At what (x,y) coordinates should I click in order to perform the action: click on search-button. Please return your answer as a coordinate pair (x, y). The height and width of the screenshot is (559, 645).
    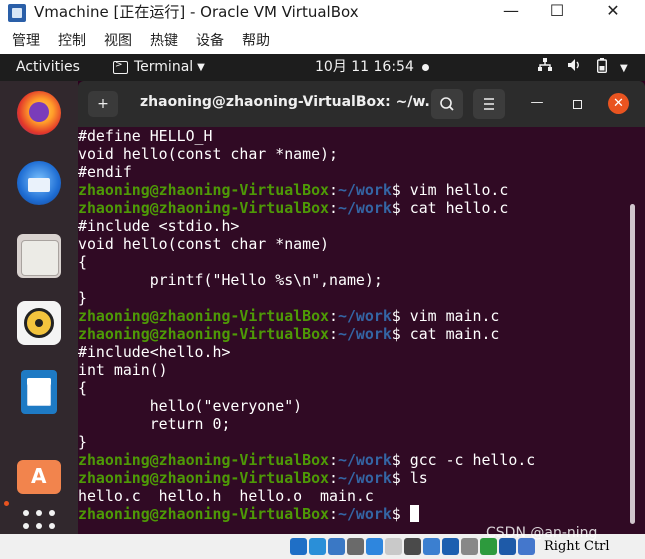
    Looking at the image, I should click on (447, 104).